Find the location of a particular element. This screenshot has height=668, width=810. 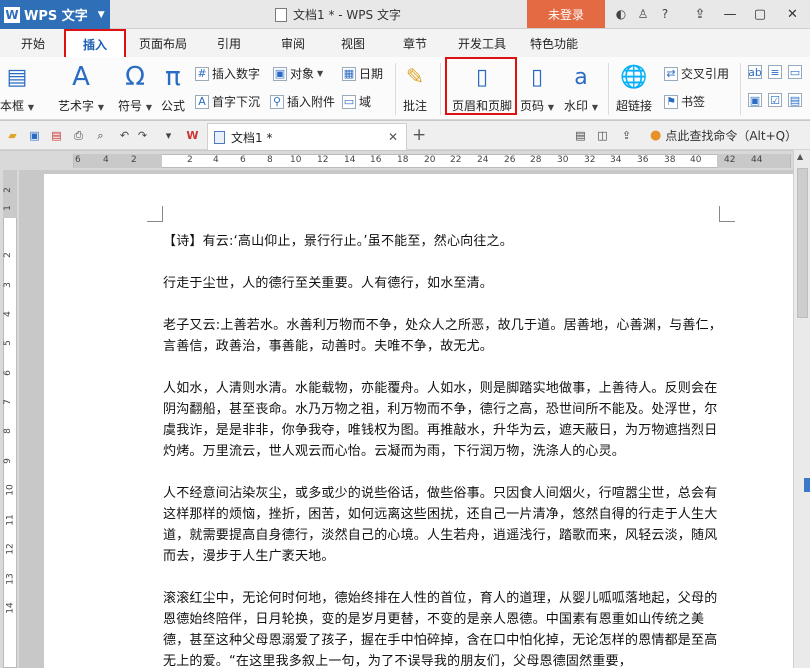

shirt-icon: ♙ is located at coordinates (643, 14).